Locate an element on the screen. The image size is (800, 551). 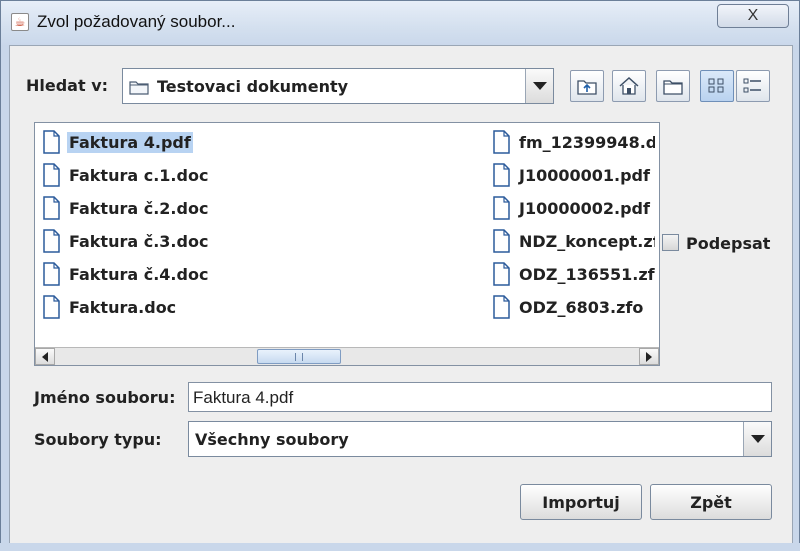
file-item: ODZ_6803.zfo is located at coordinates (573, 307).